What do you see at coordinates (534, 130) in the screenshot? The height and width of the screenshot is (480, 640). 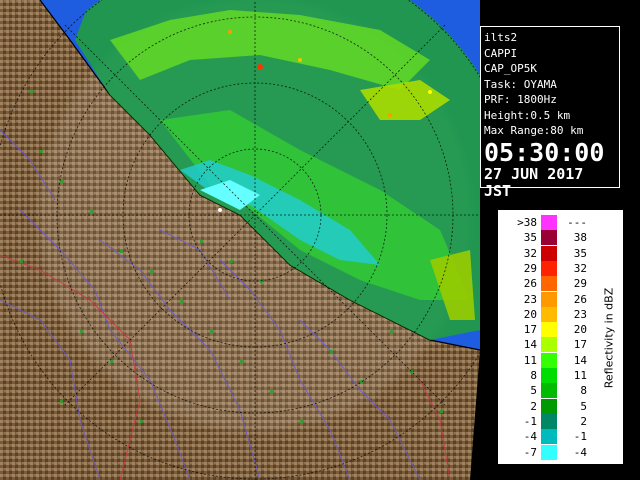 I see `max-range-value: Max Range:80 km` at bounding box center [534, 130].